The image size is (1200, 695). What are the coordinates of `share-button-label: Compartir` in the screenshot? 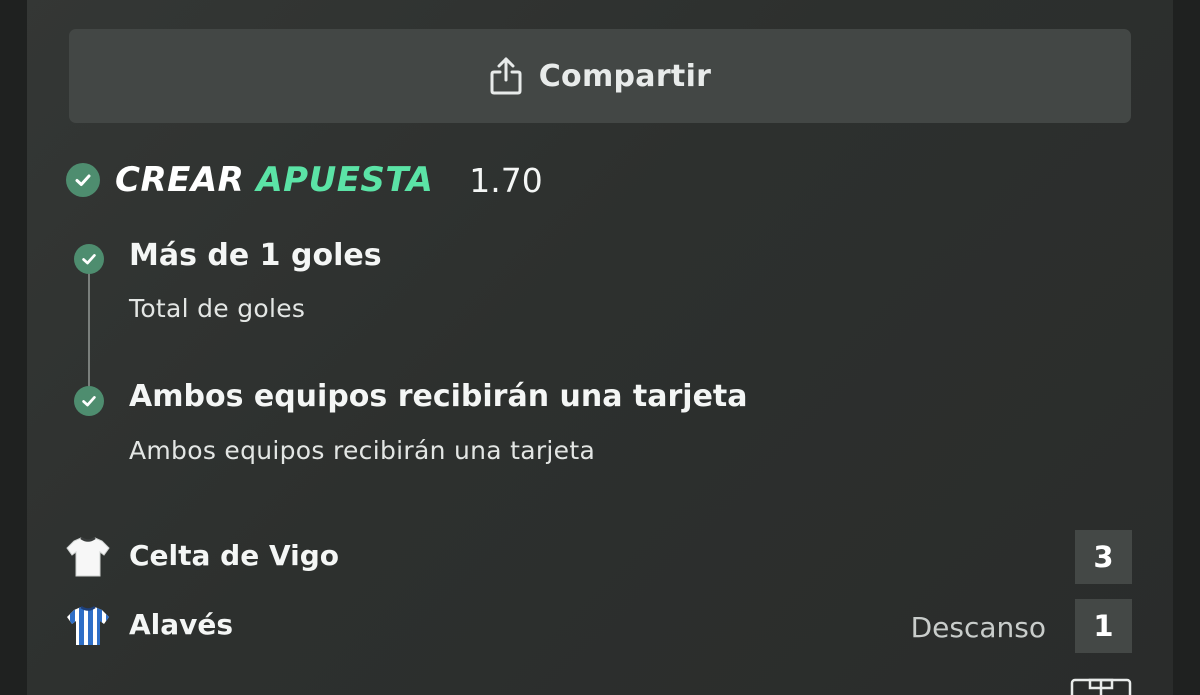 It's located at (625, 76).